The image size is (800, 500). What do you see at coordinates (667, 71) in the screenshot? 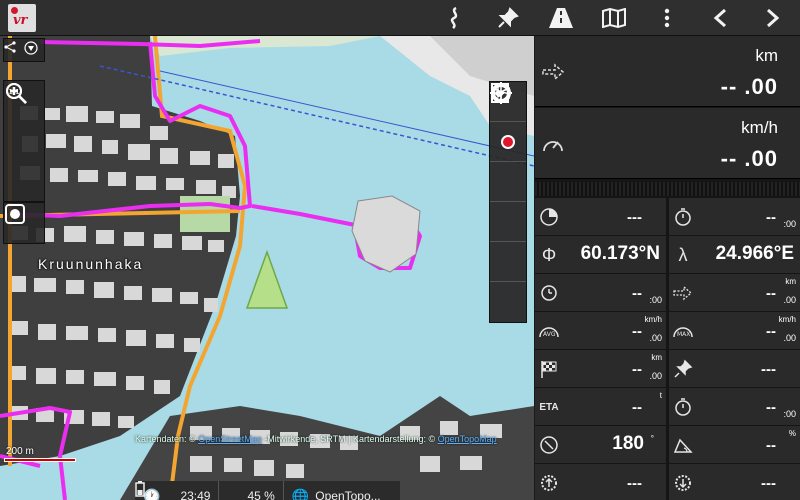
I see `distance-readout: km -- .00` at bounding box center [667, 71].